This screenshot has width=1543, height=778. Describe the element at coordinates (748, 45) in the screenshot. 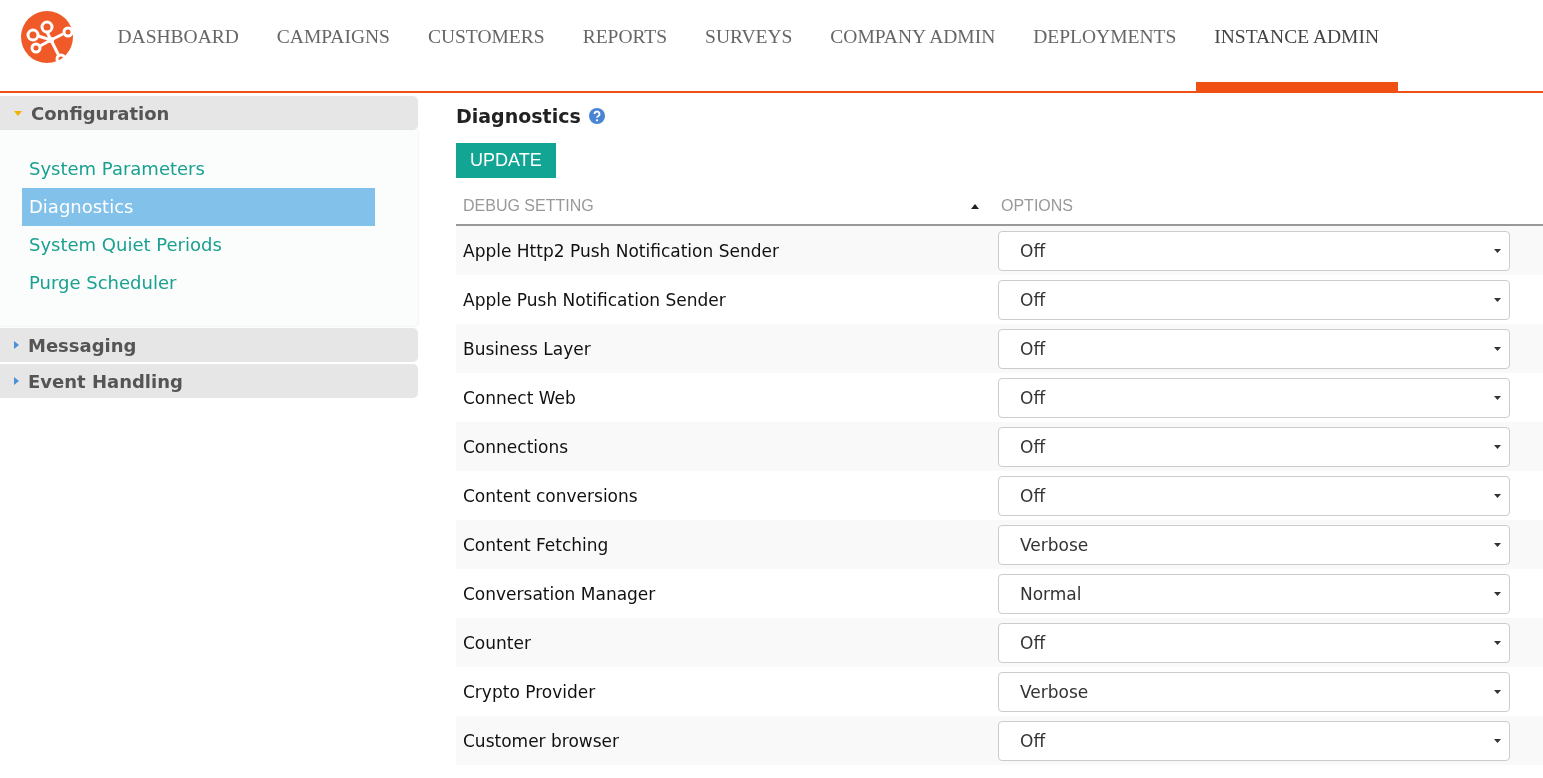

I see `nav-tab: SURVEYS` at that location.